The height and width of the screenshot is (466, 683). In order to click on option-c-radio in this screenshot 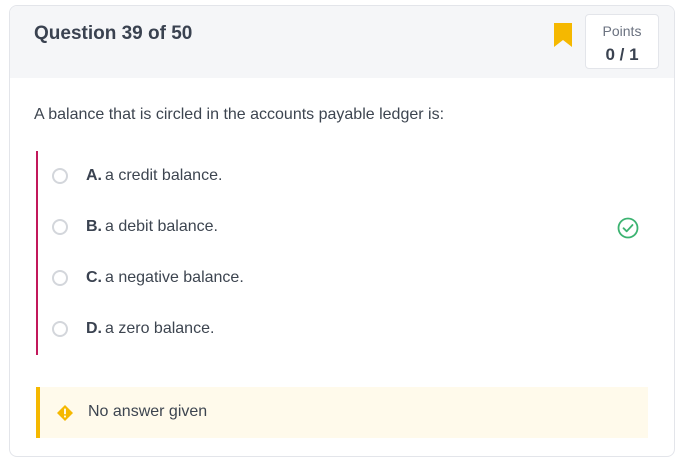, I will do `click(60, 278)`.